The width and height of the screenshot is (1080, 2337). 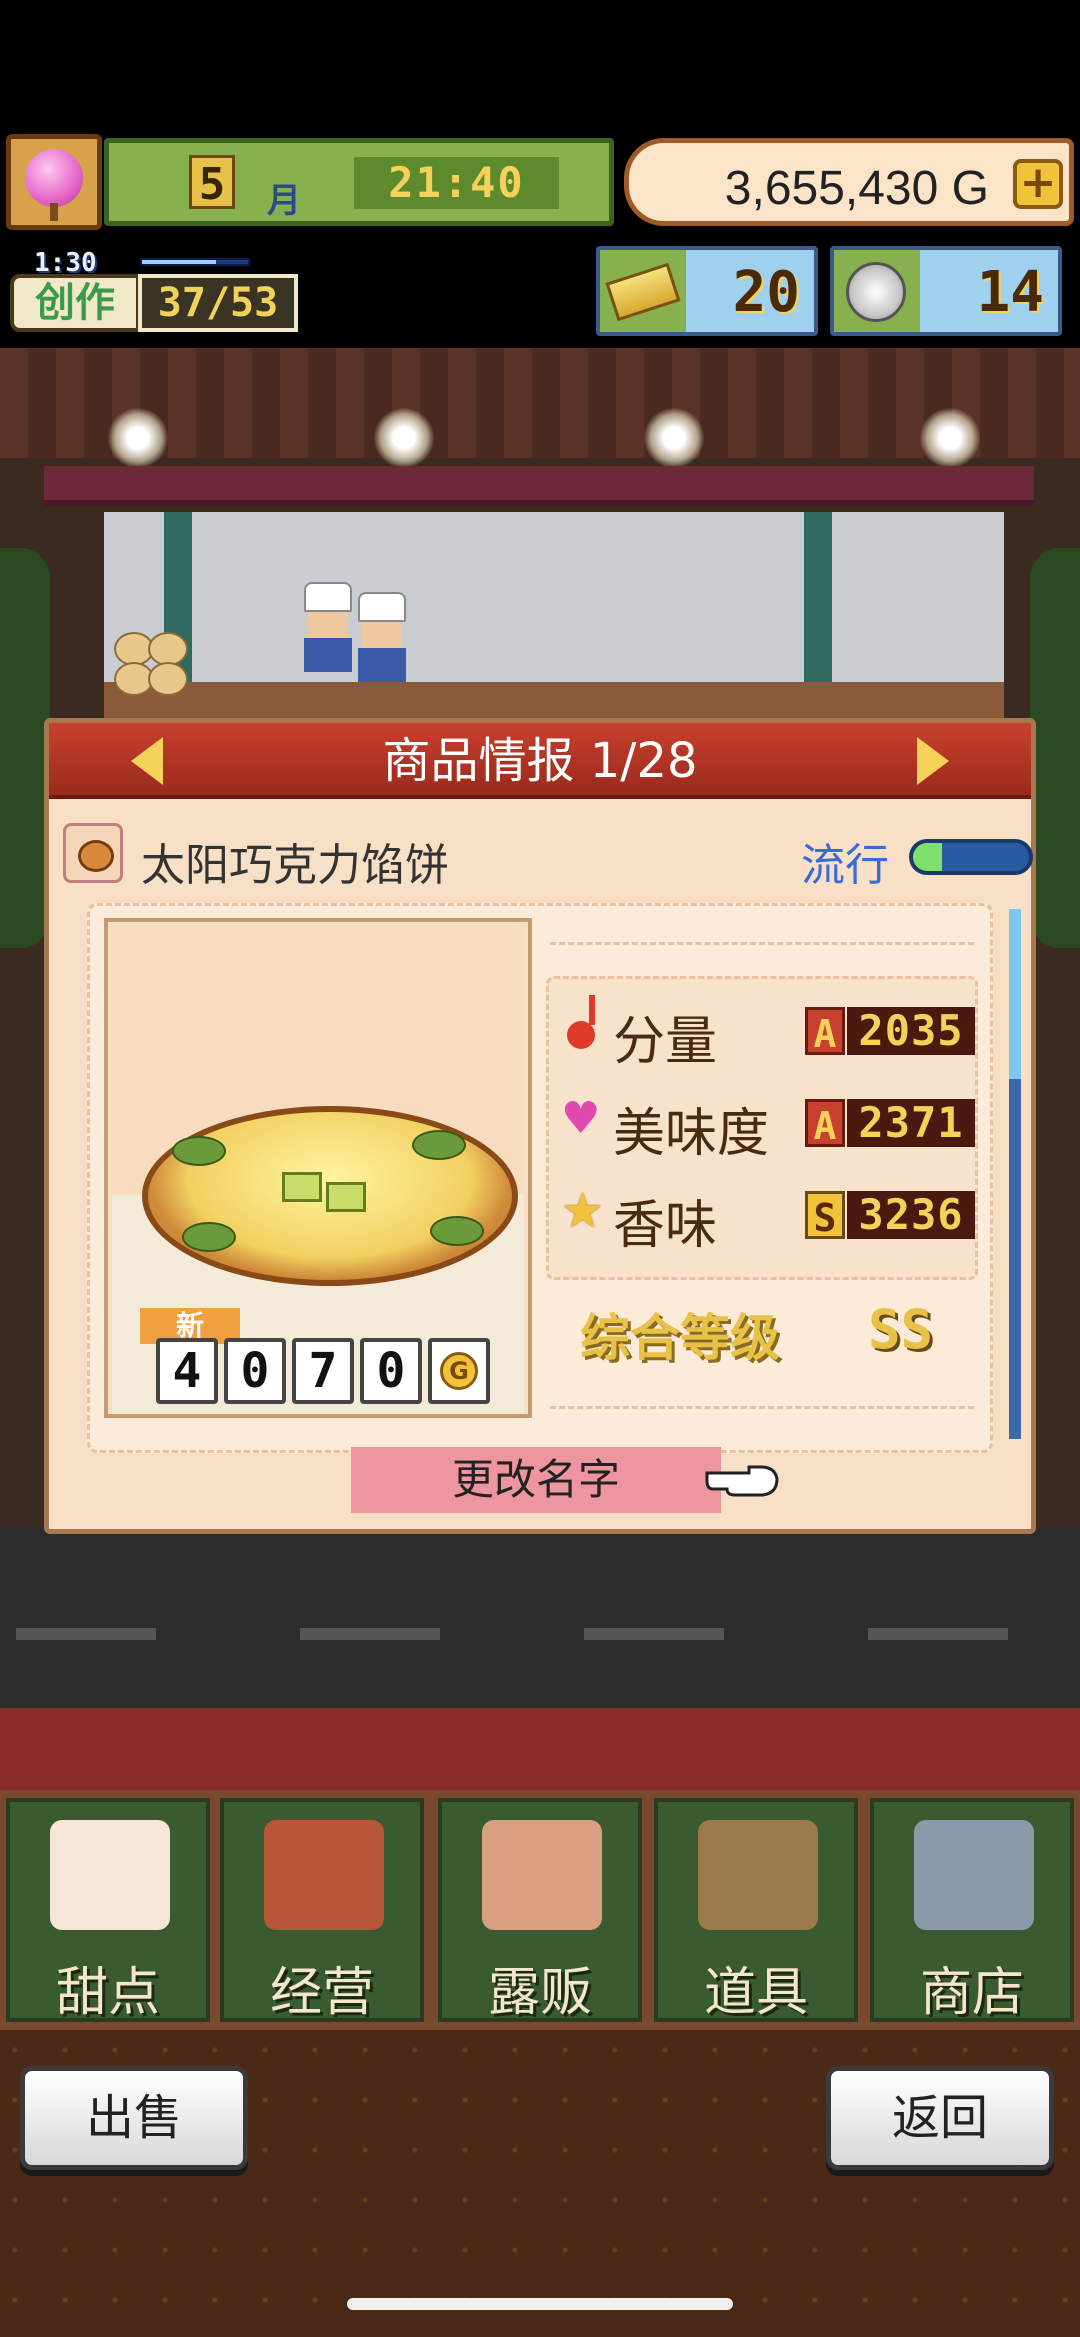 I want to click on menu-dessert: 甜点, so click(x=108, y=1910).